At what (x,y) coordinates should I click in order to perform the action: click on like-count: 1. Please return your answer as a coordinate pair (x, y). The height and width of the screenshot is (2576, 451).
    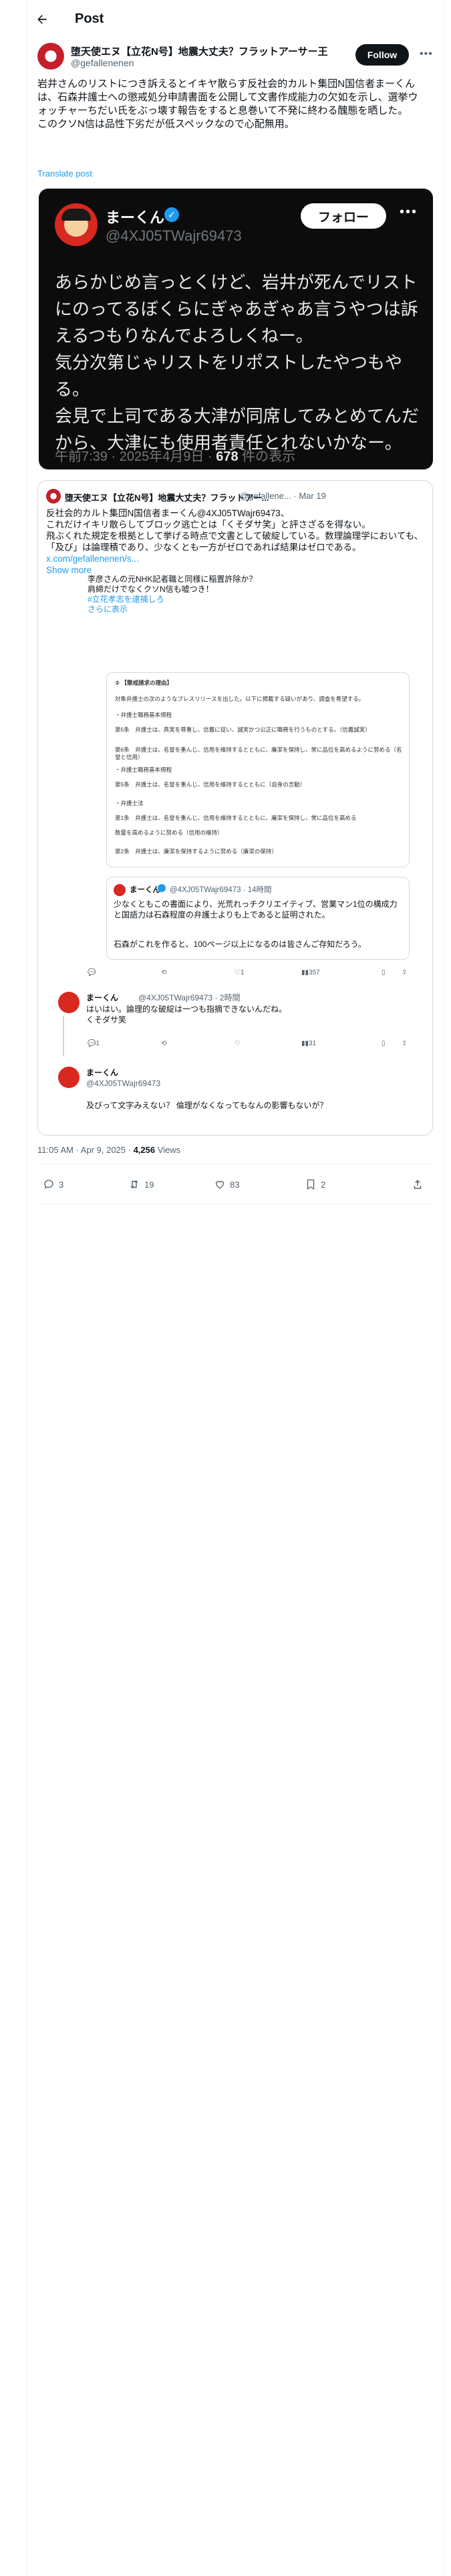
    Looking at the image, I should click on (242, 973).